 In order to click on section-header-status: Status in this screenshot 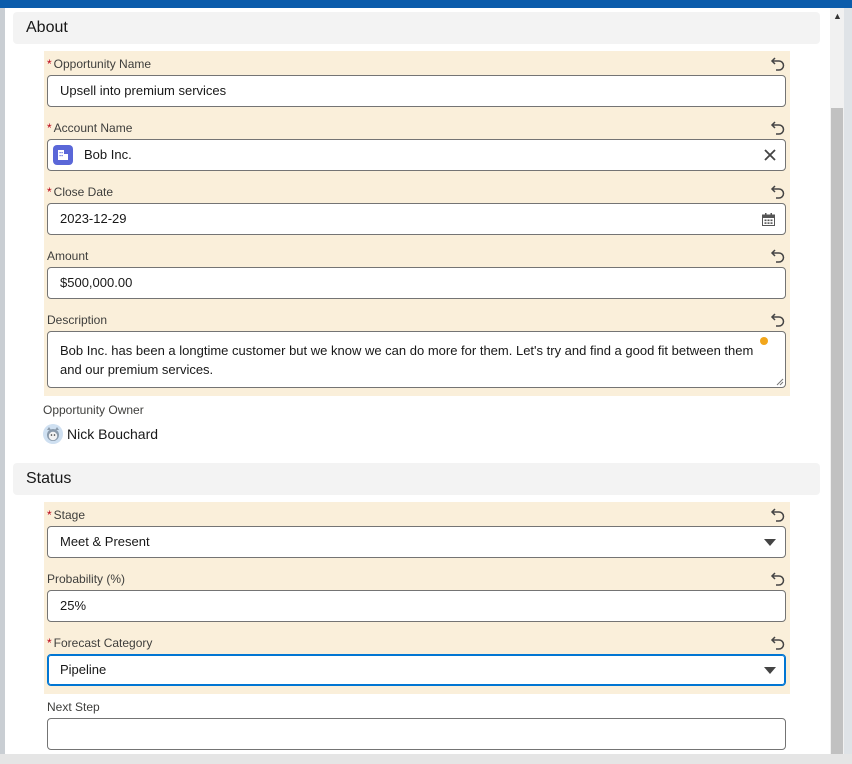, I will do `click(416, 479)`.